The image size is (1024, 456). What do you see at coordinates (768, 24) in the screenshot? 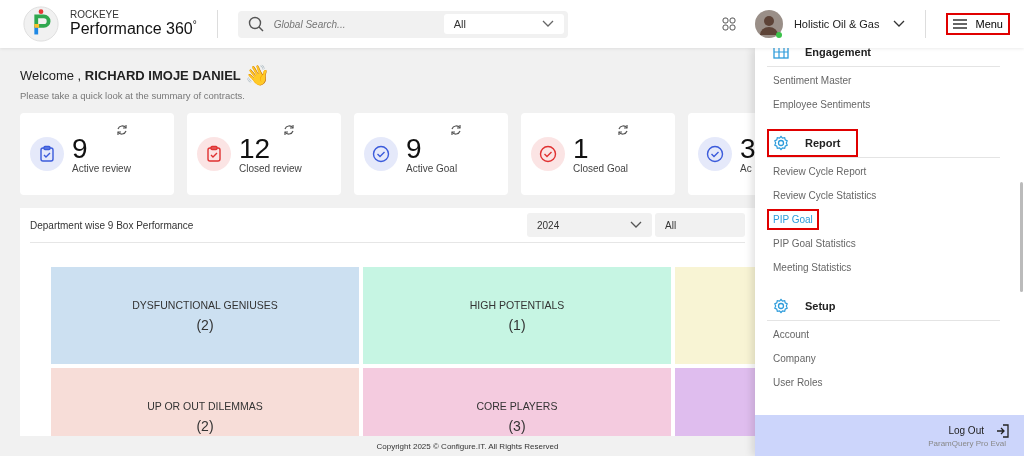
I see `avatar-icon` at bounding box center [768, 24].